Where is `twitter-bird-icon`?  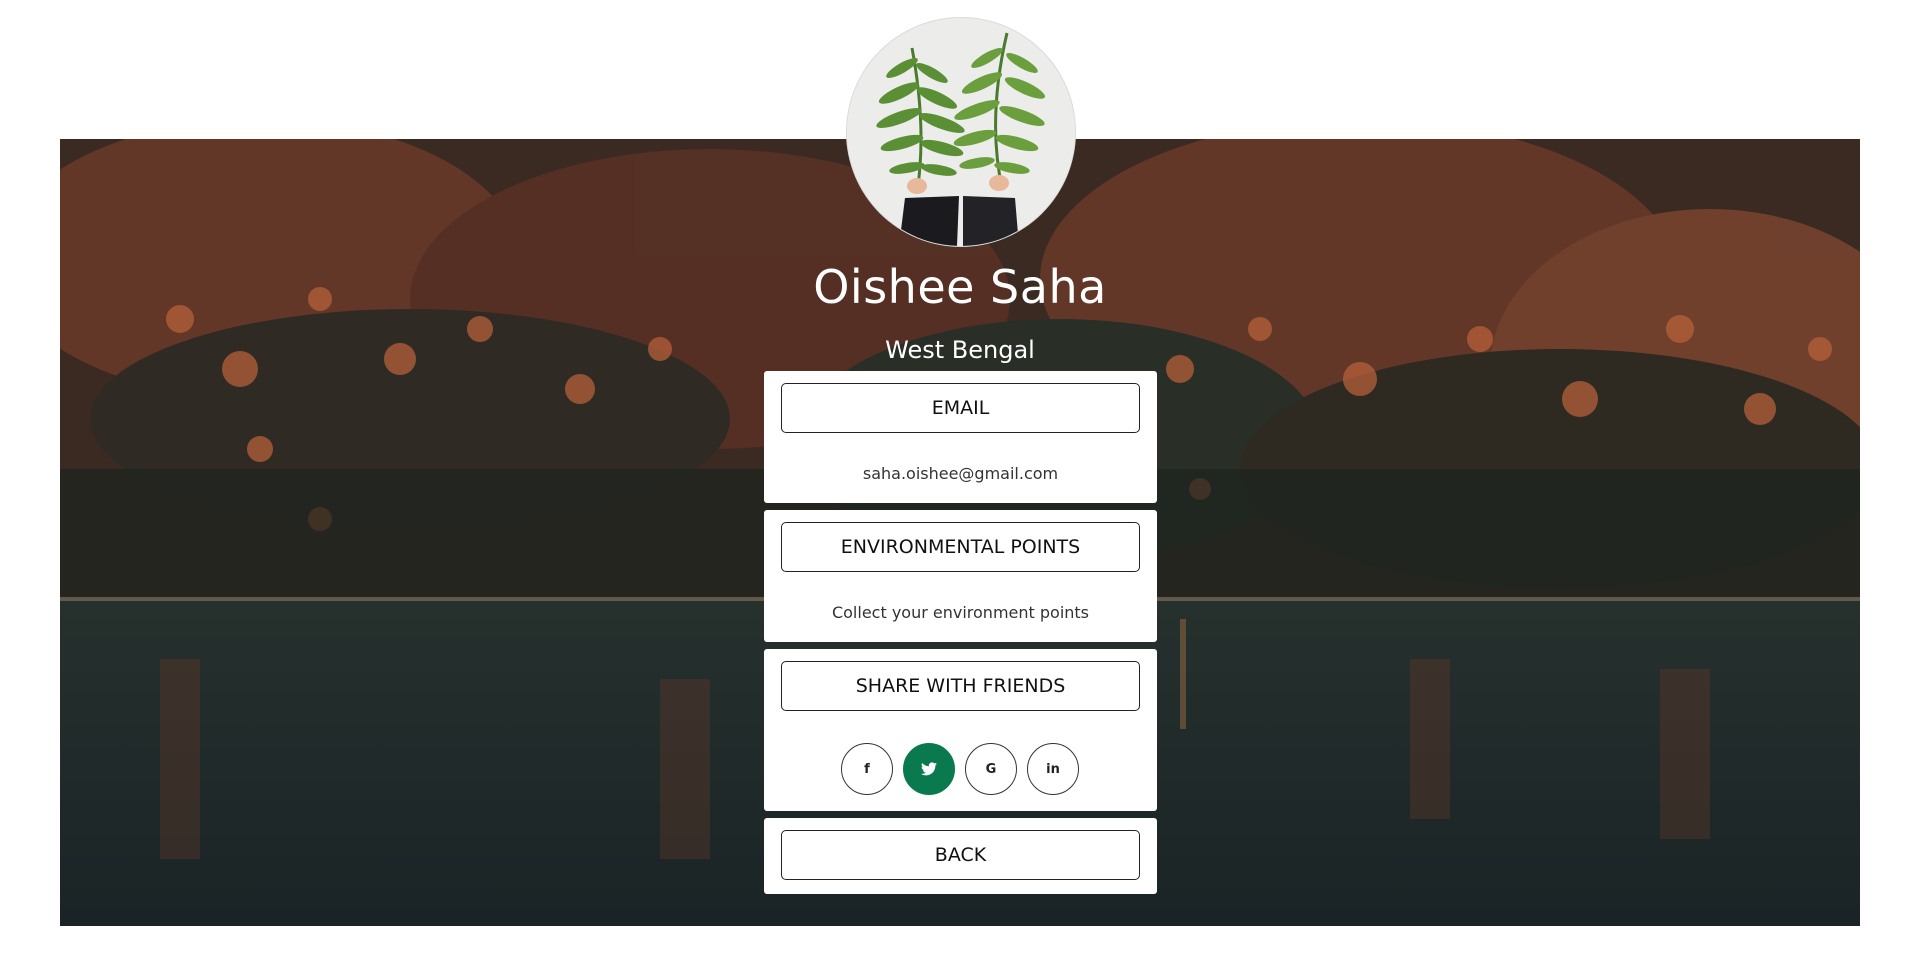 twitter-bird-icon is located at coordinates (929, 769).